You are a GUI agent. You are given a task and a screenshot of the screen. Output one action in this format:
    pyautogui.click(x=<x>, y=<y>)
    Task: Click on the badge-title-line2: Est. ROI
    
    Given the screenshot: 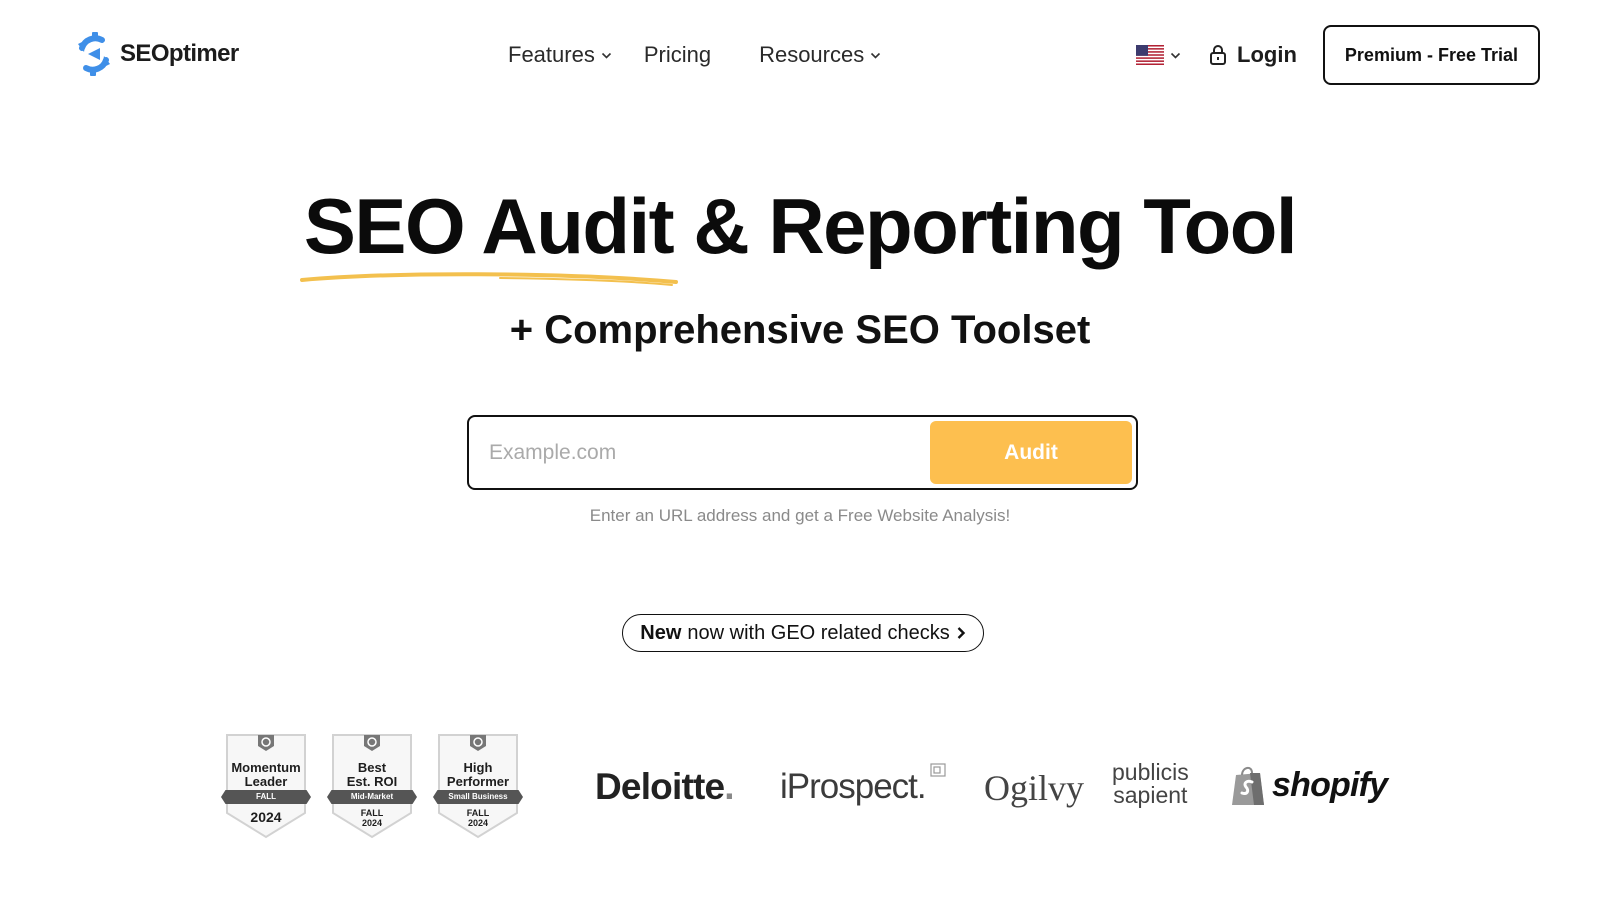 What is the action you would take?
    pyautogui.click(x=372, y=781)
    